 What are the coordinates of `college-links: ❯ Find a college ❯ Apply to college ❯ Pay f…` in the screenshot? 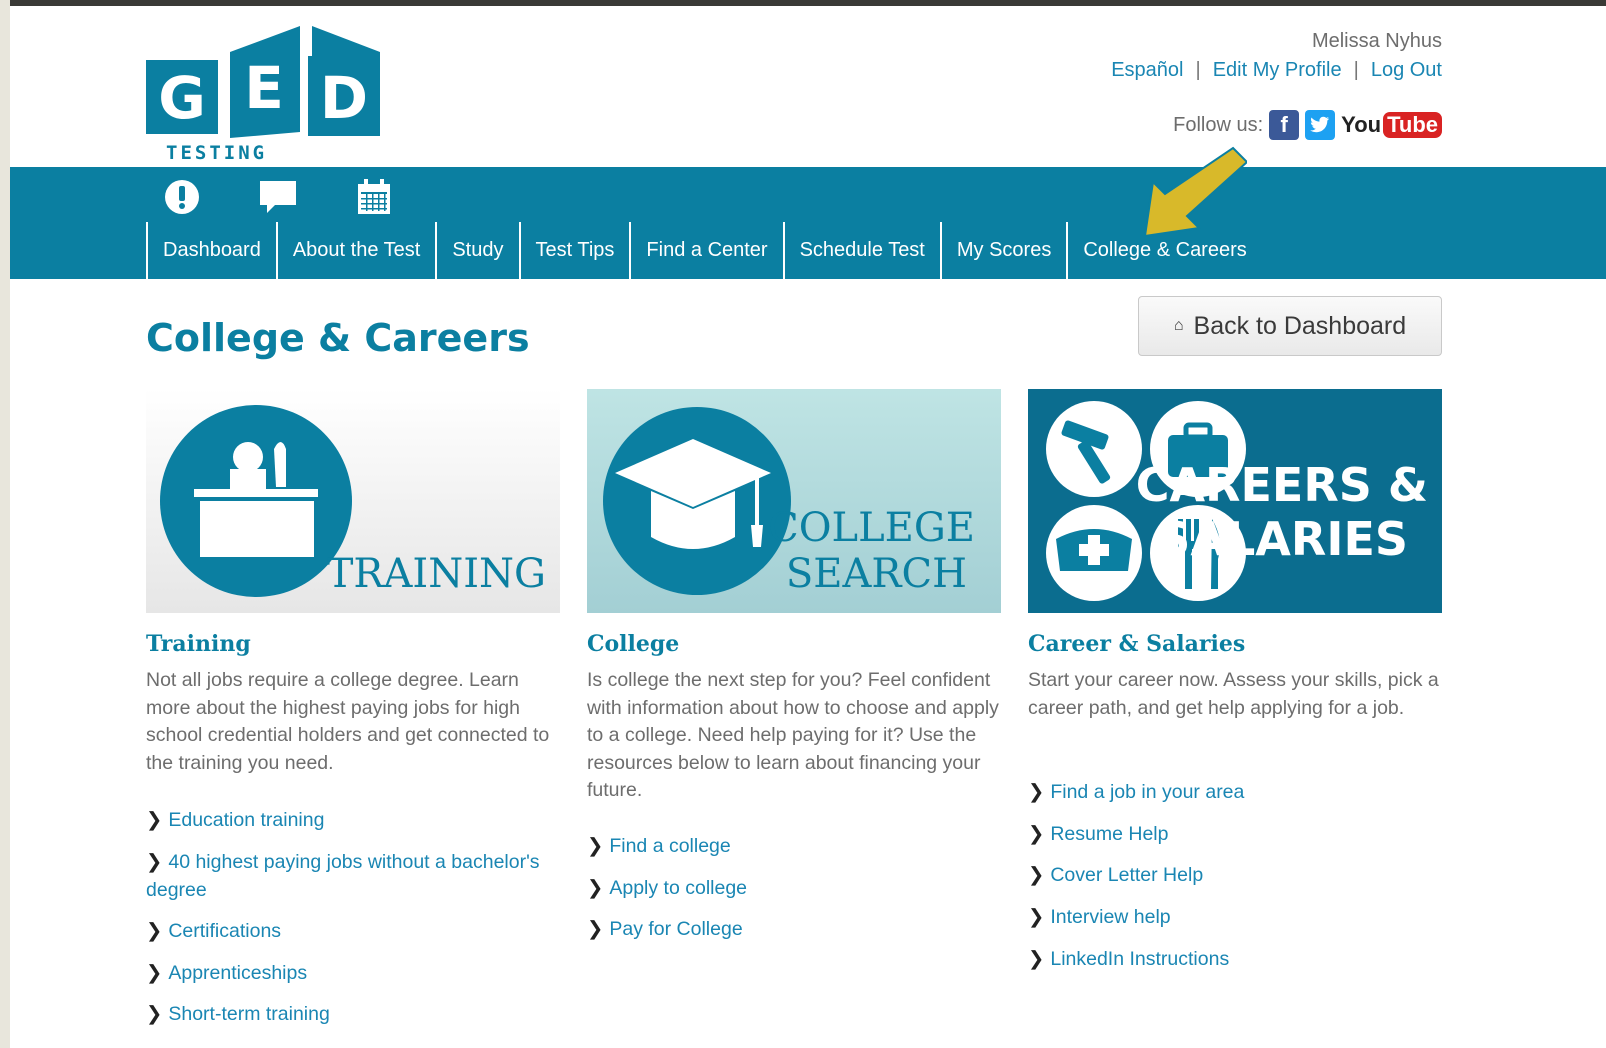 It's located at (794, 888).